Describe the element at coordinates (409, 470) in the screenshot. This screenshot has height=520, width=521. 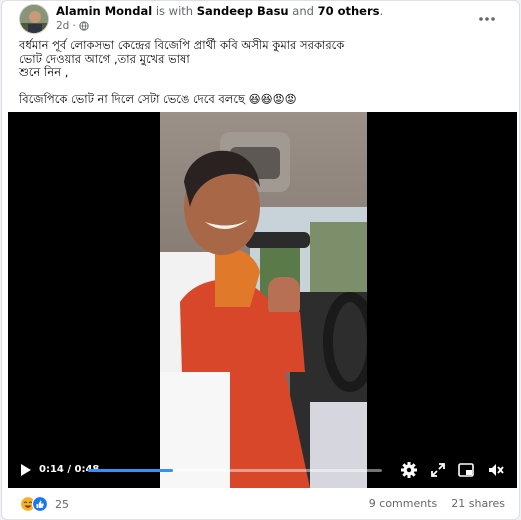
I see `settings-gear-icon` at that location.